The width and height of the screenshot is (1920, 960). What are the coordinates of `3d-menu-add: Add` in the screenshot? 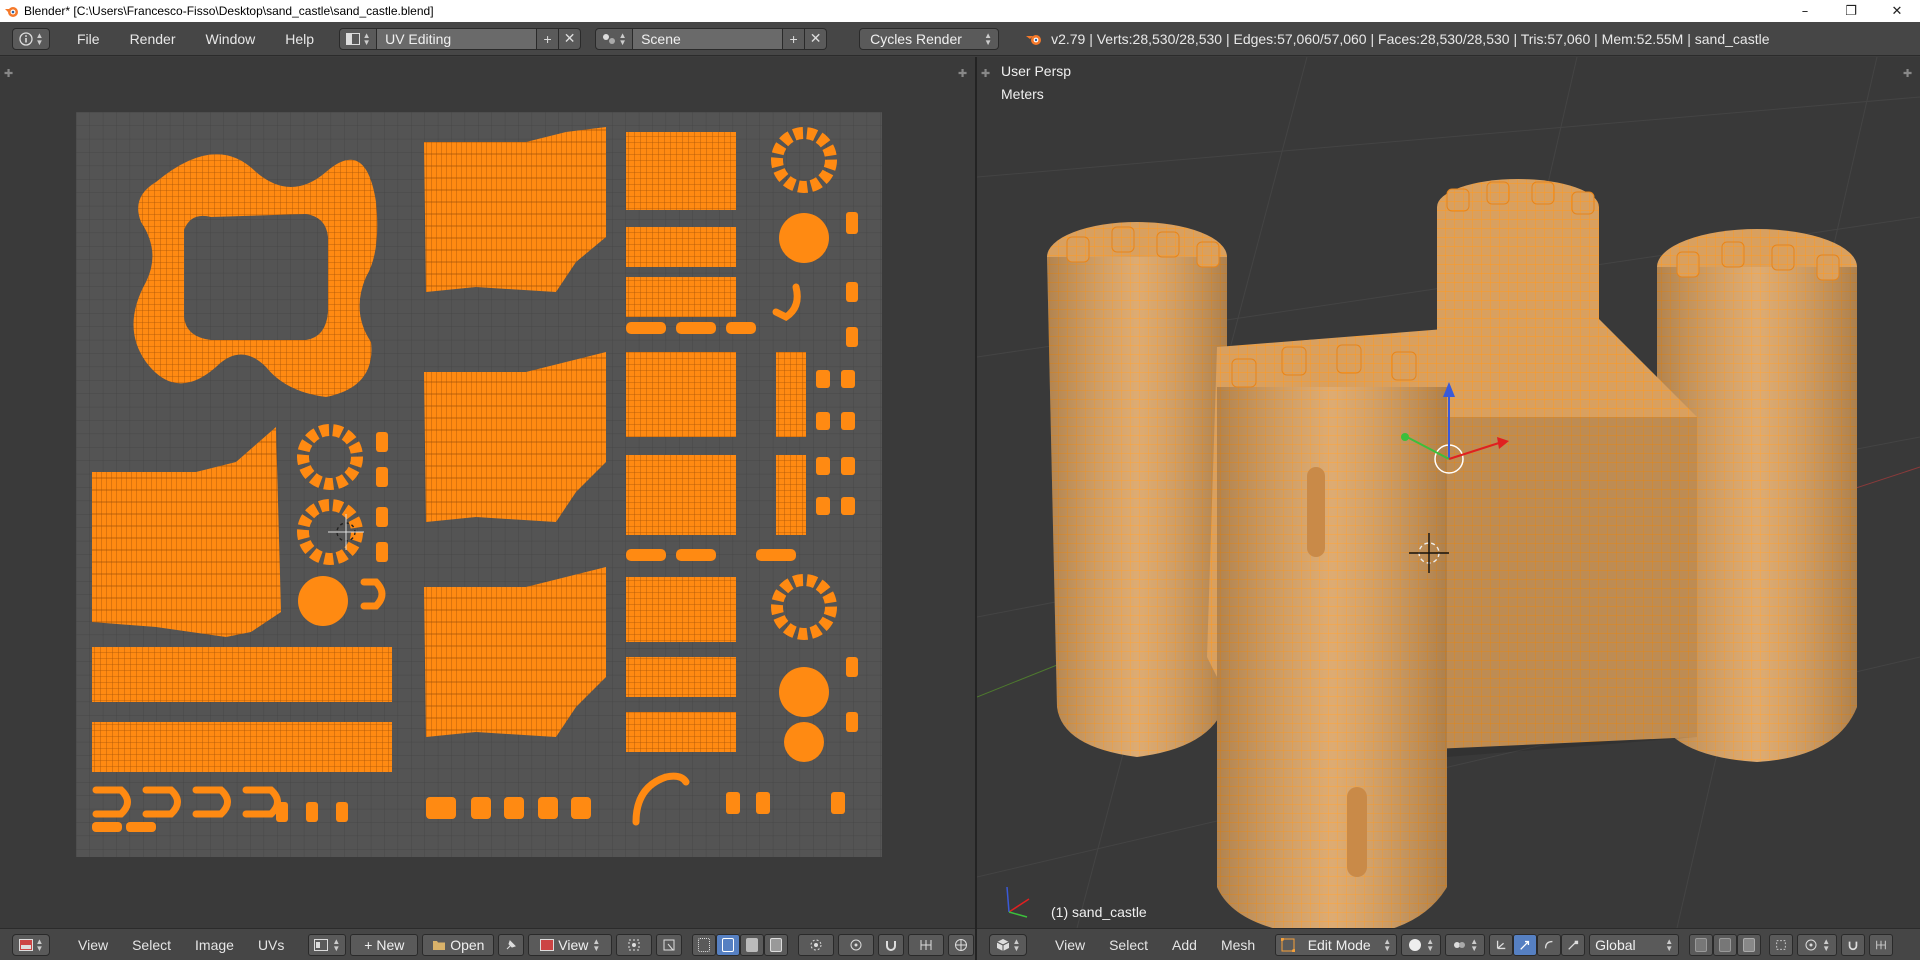 It's located at (1184, 945).